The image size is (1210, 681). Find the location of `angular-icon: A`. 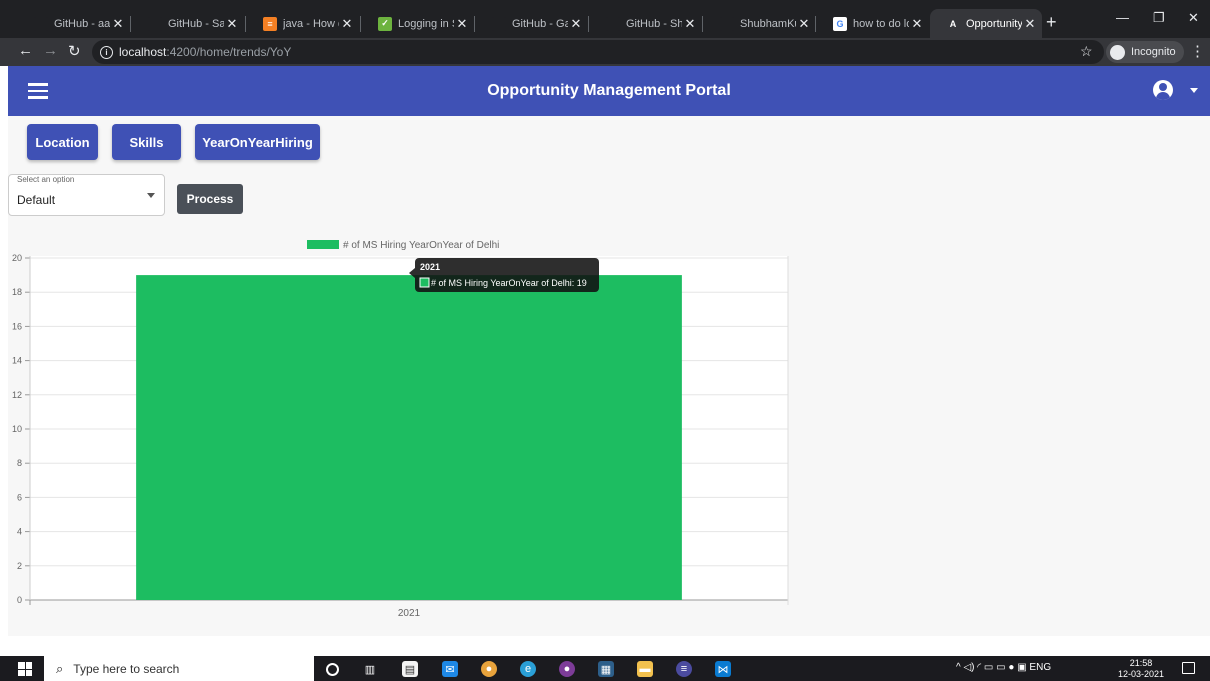

angular-icon: A is located at coordinates (953, 23).